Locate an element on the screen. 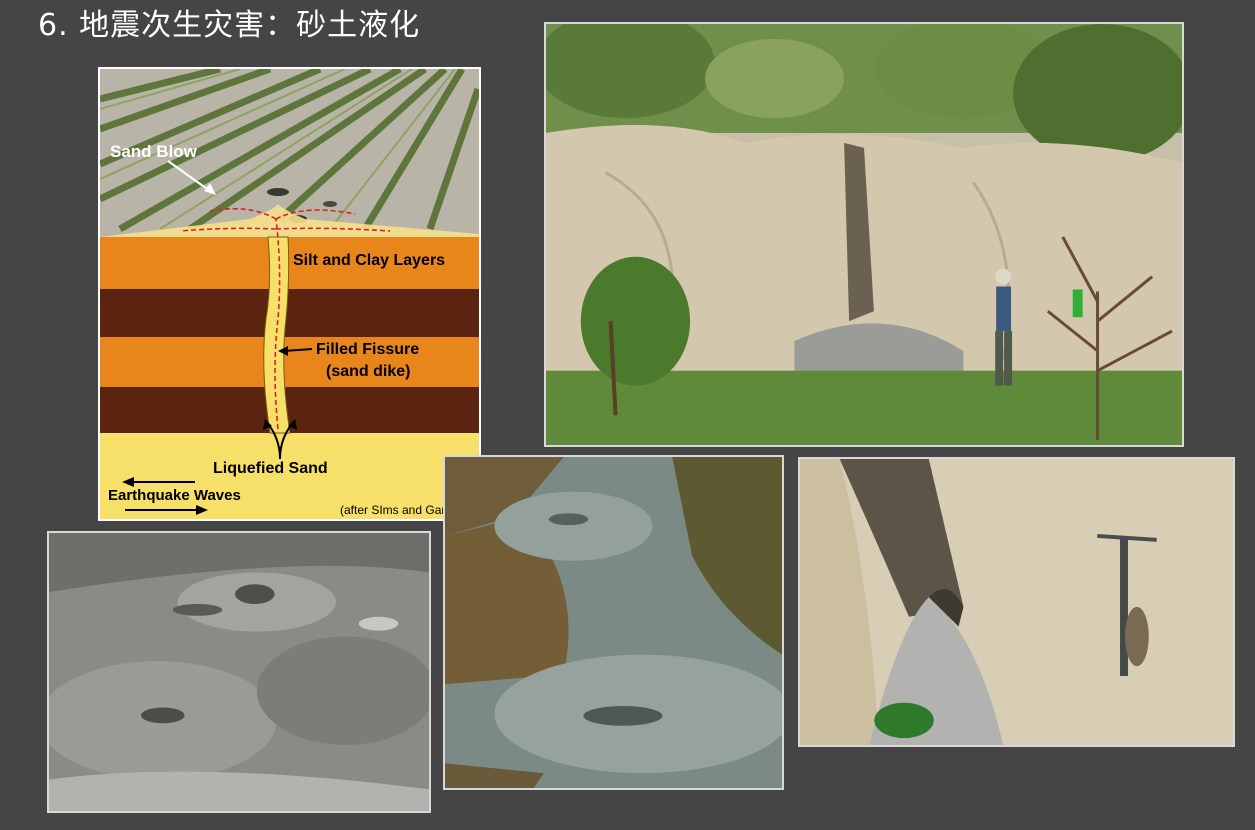  field-sand-boil-photo is located at coordinates (613, 622).